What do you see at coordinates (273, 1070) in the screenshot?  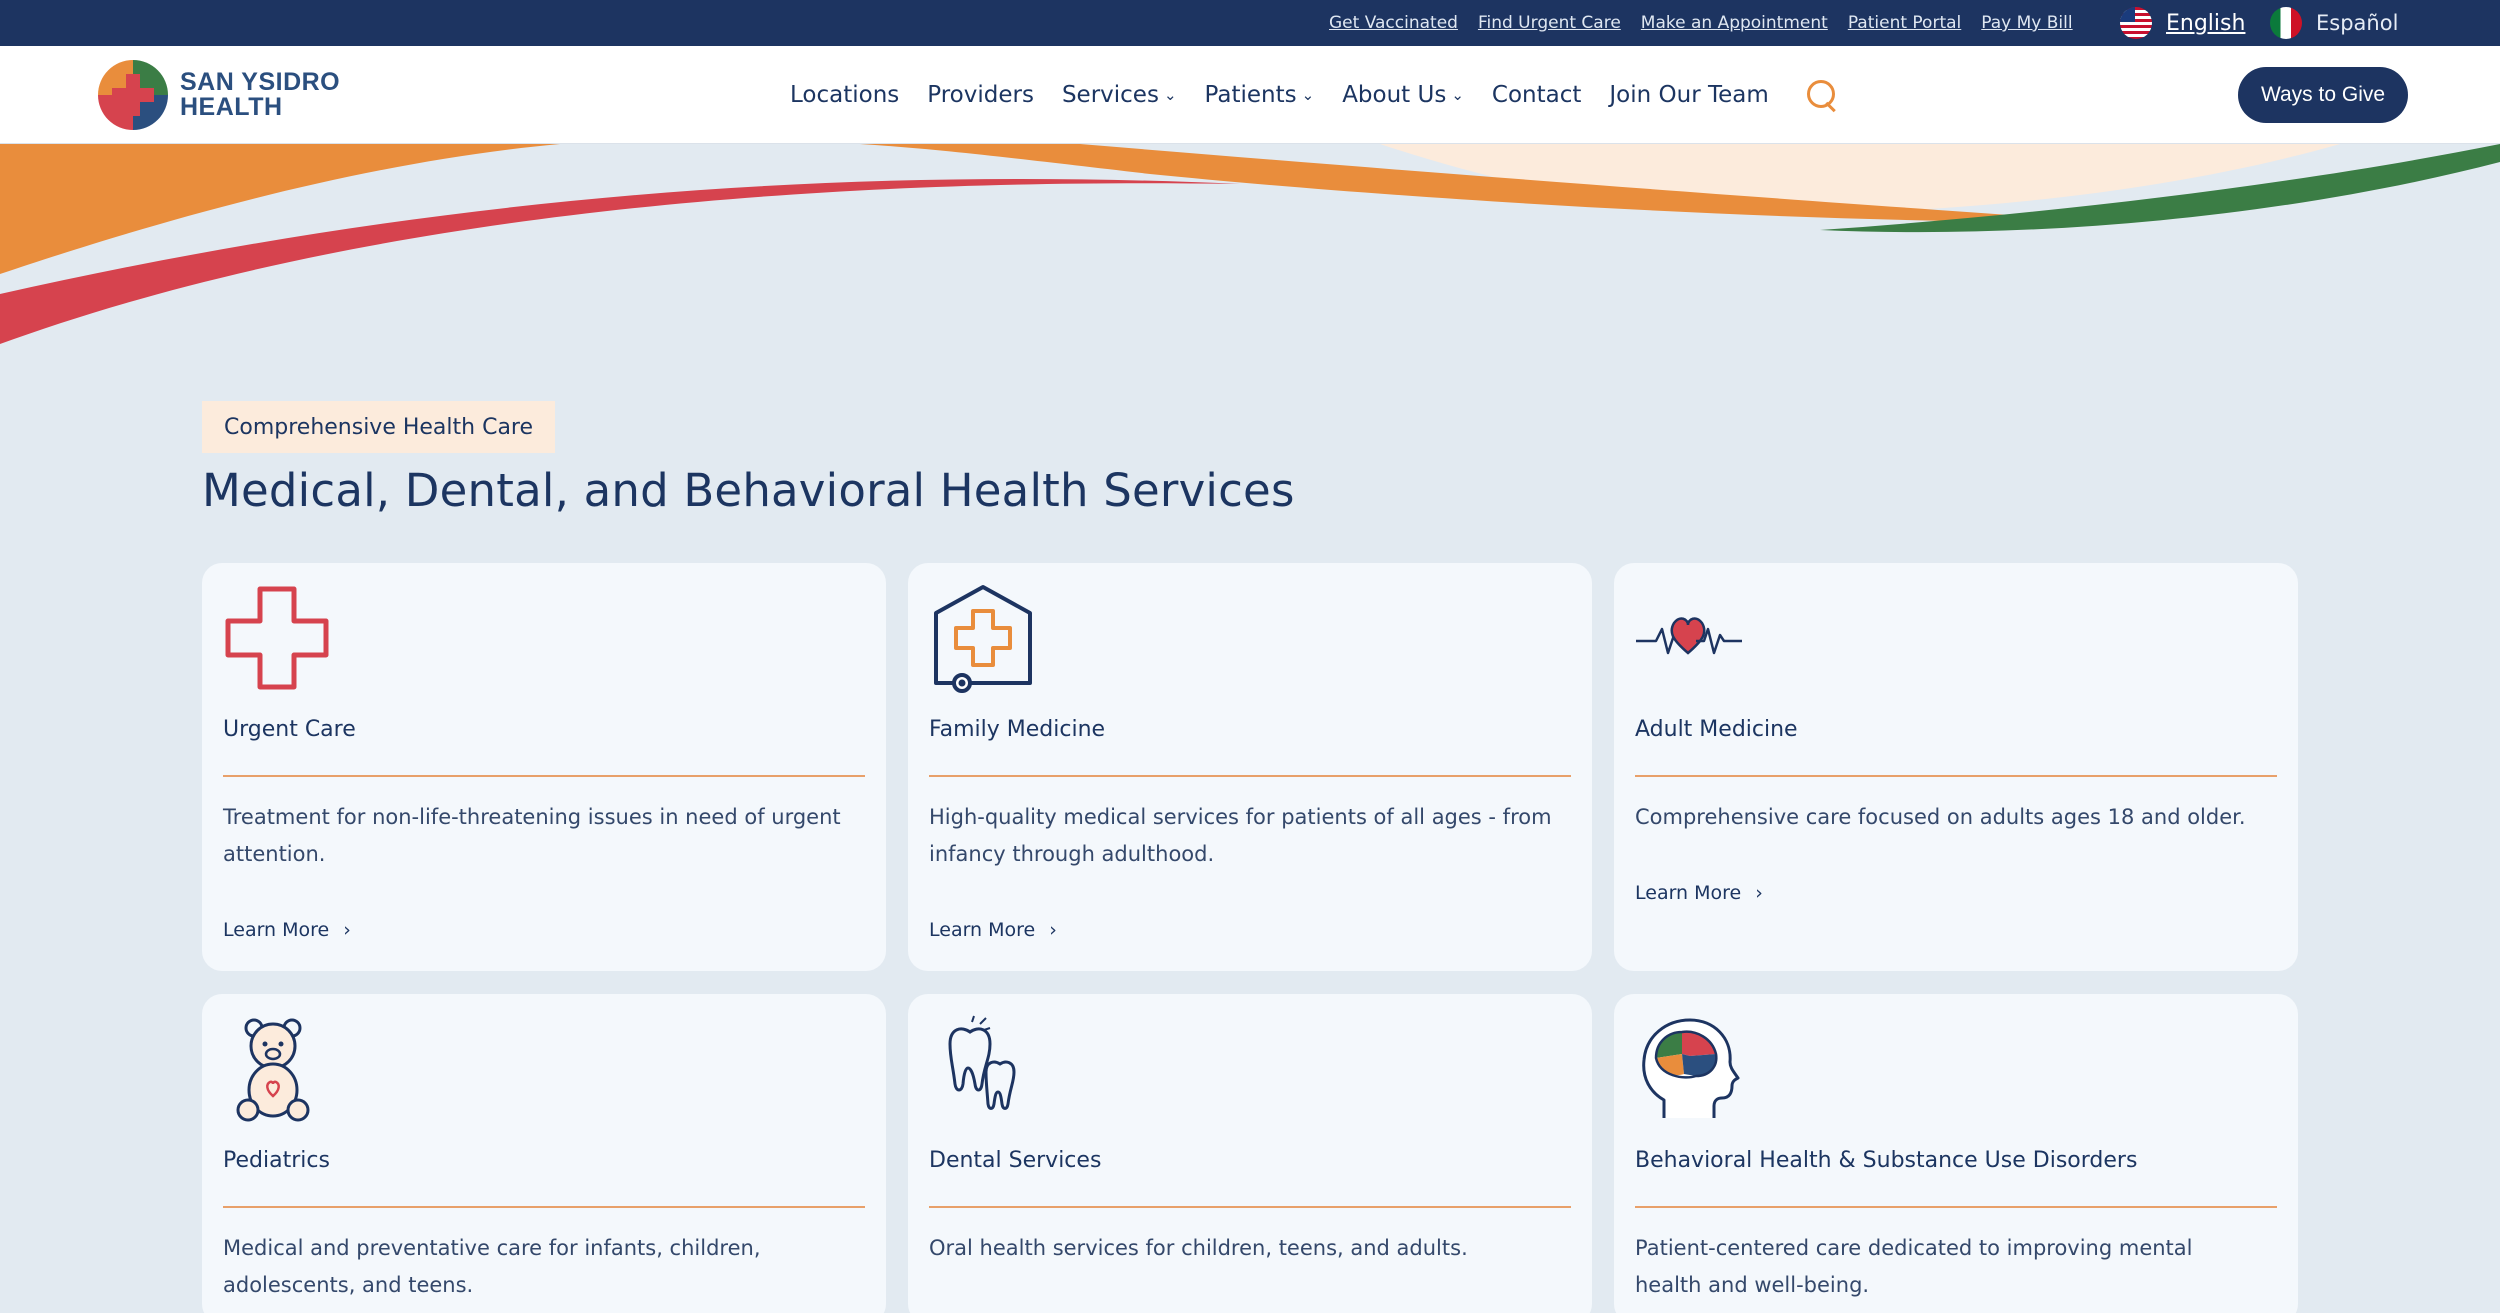 I see `teddy-bear-icon` at bounding box center [273, 1070].